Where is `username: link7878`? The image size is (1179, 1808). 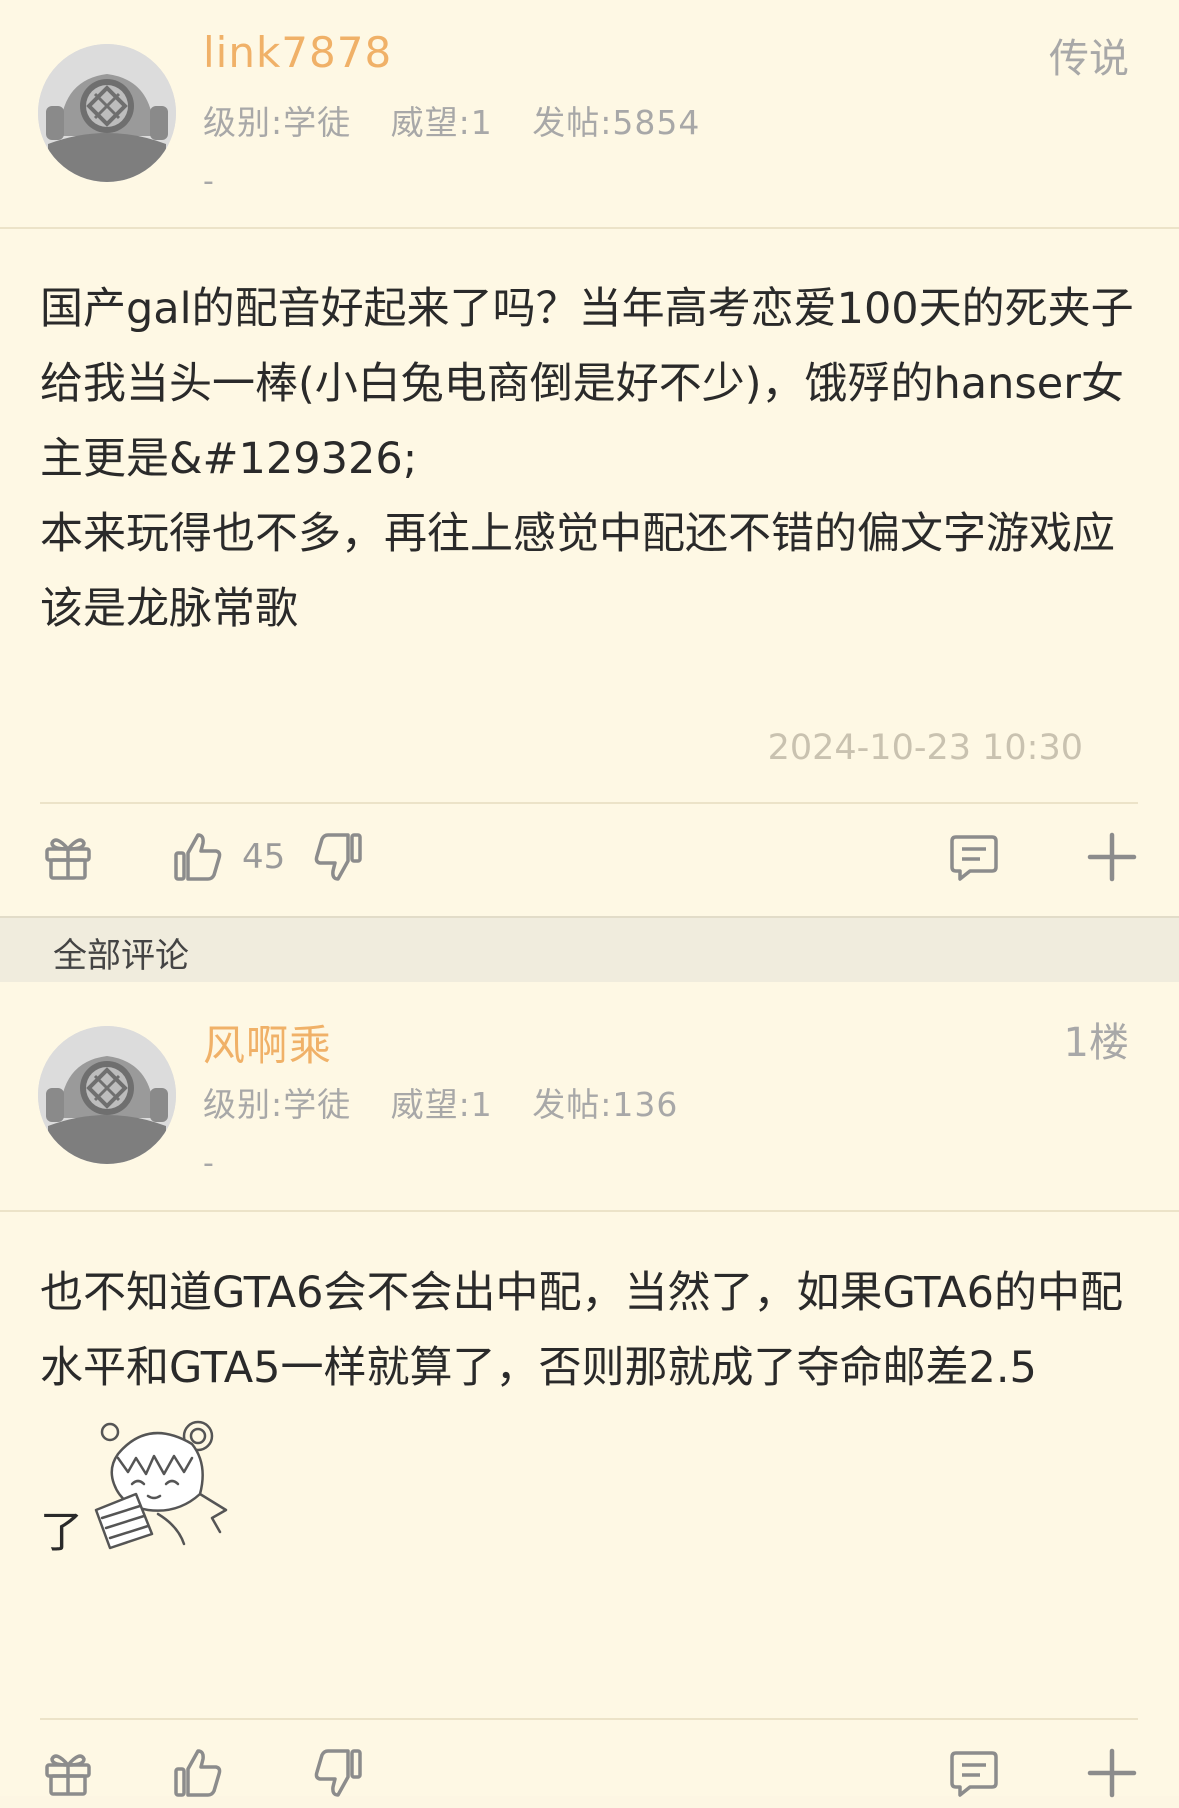 username: link7878 is located at coordinates (297, 52).